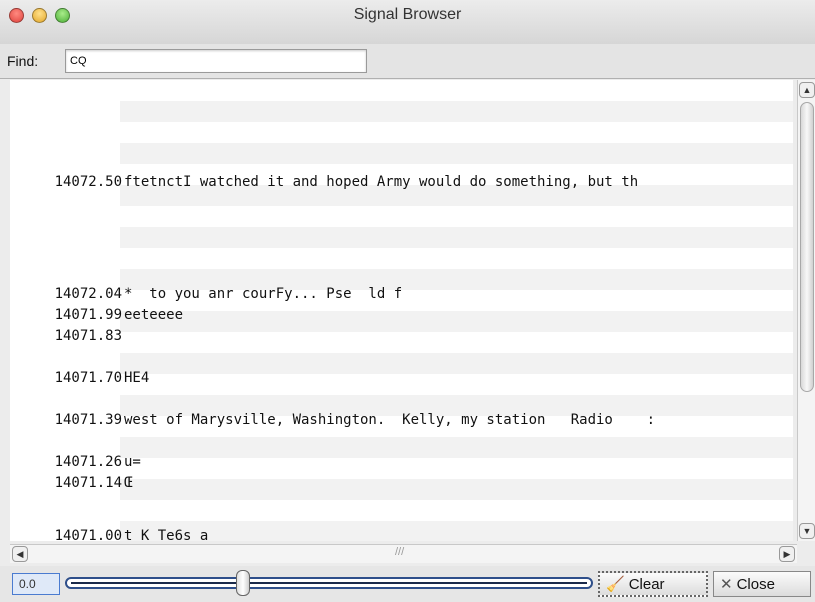 This screenshot has height=602, width=815. I want to click on row-frequency: 14072.50, so click(88, 182).